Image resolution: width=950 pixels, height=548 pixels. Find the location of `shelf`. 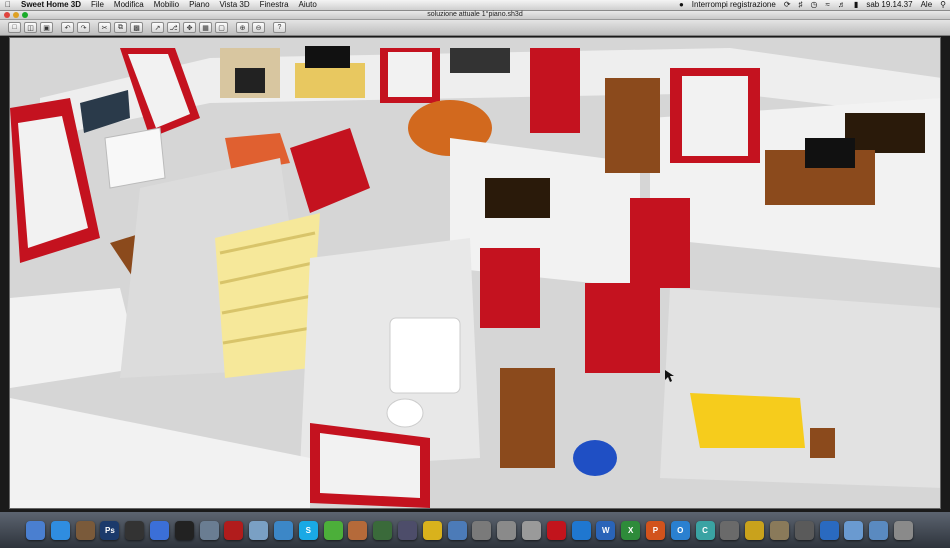

shelf is located at coordinates (632, 125).